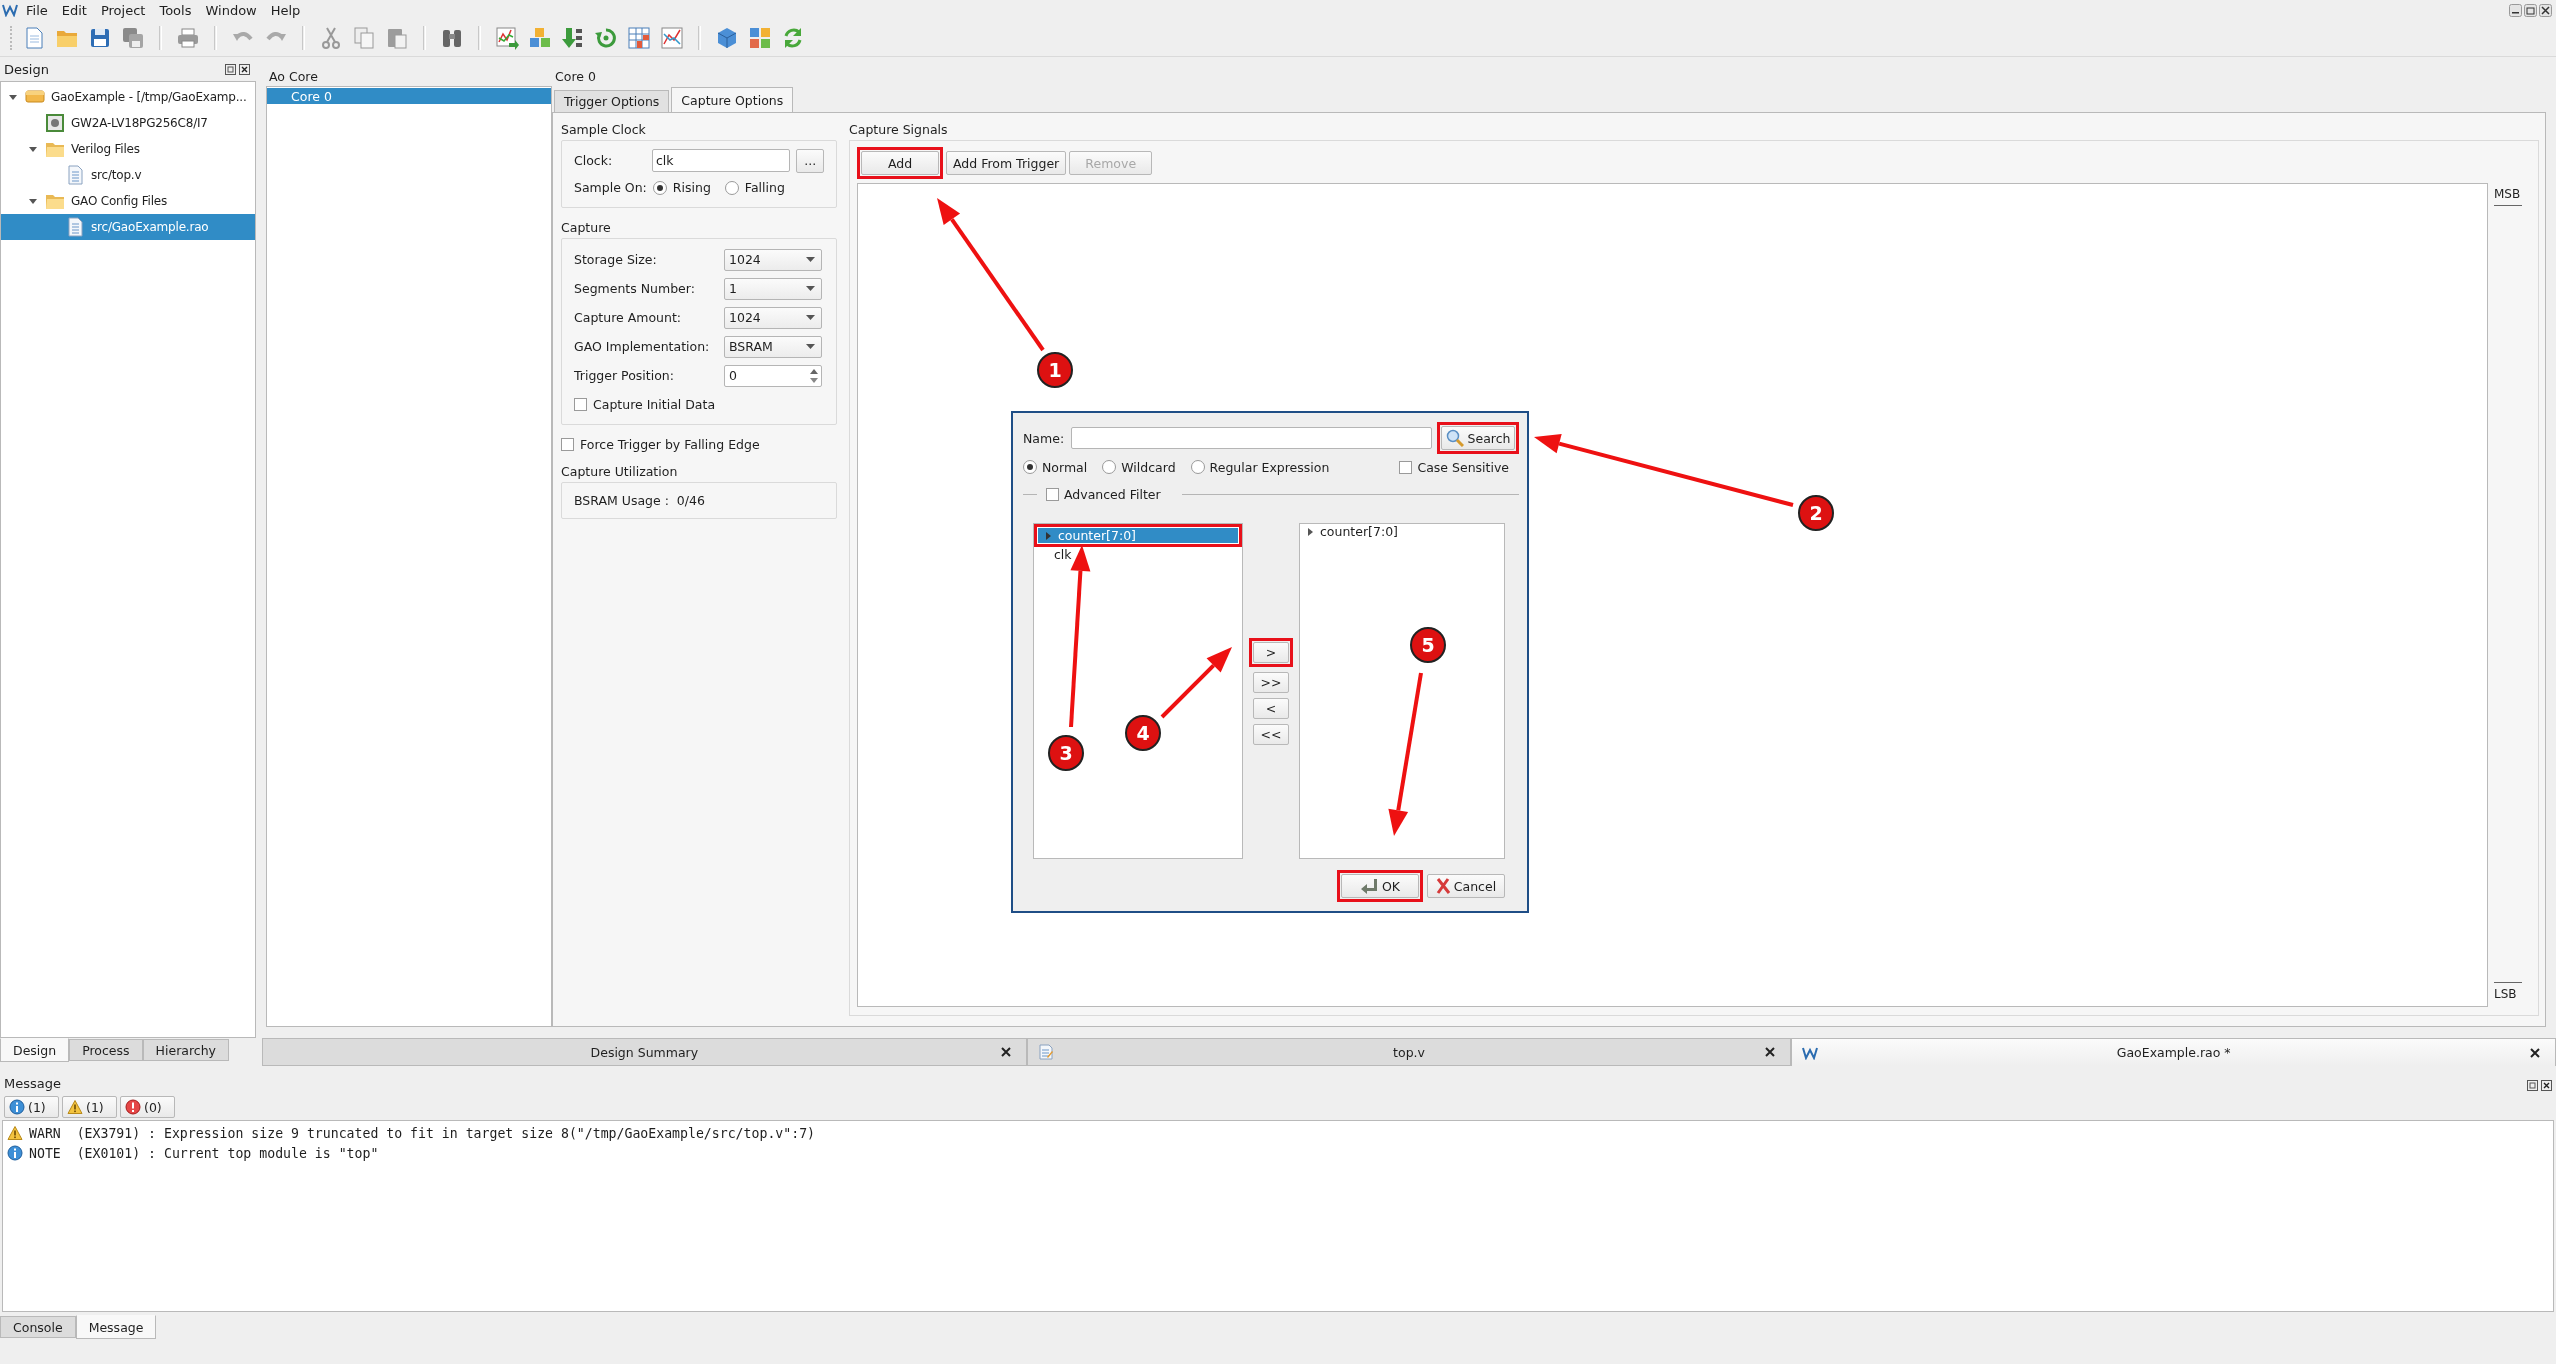 Image resolution: width=2556 pixels, height=1364 pixels. What do you see at coordinates (721, 160) in the screenshot?
I see `text-field: clk` at bounding box center [721, 160].